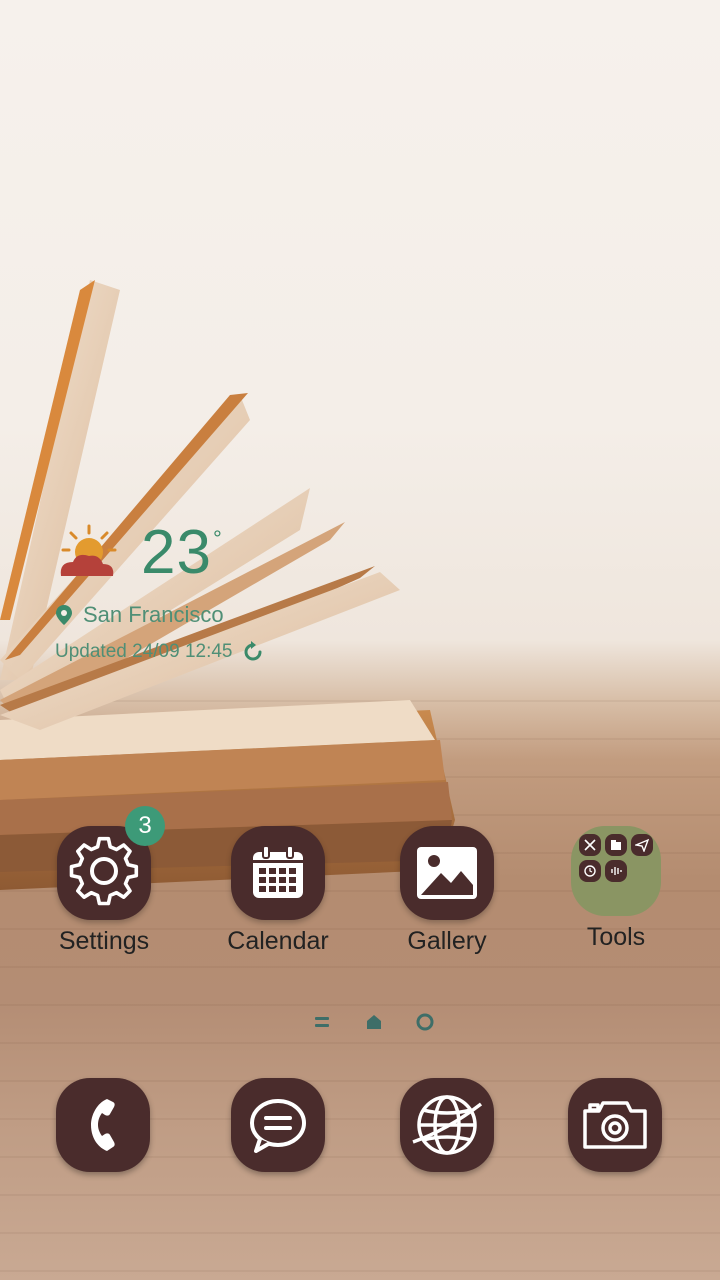  I want to click on gear-icon, so click(104, 871).